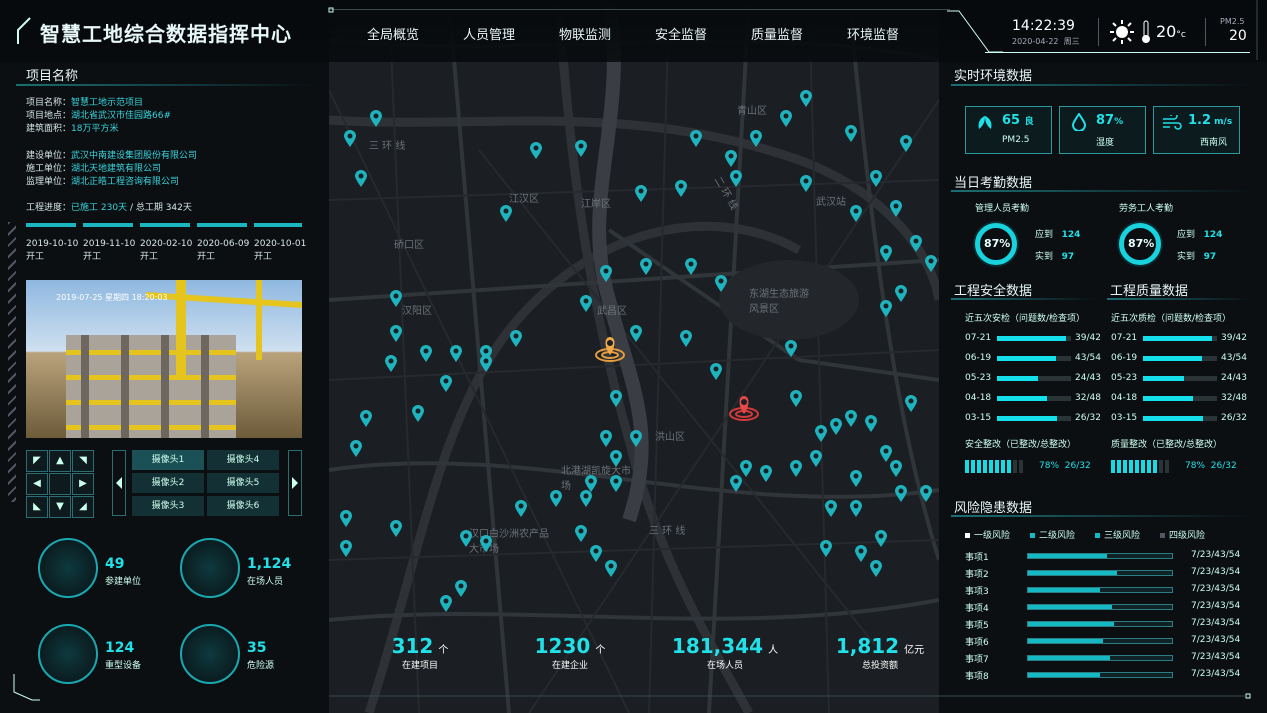  Describe the element at coordinates (60, 461) in the screenshot. I see `ptz-up-button: ▲` at that location.